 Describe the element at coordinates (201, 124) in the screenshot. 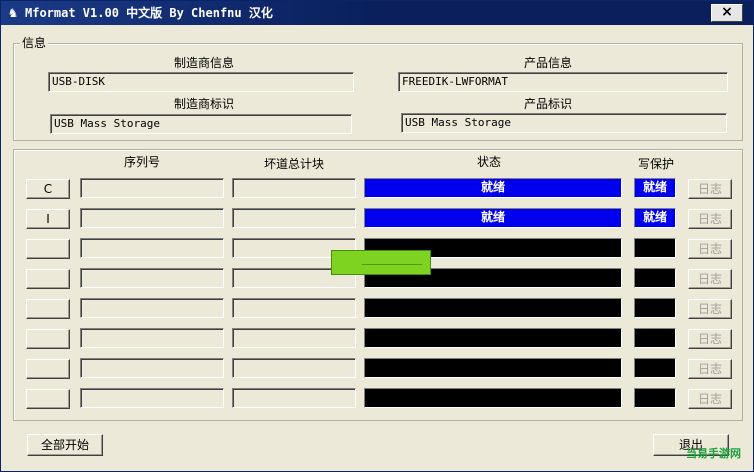

I see `manufacturer-id-field: USB Mass Storage` at that location.